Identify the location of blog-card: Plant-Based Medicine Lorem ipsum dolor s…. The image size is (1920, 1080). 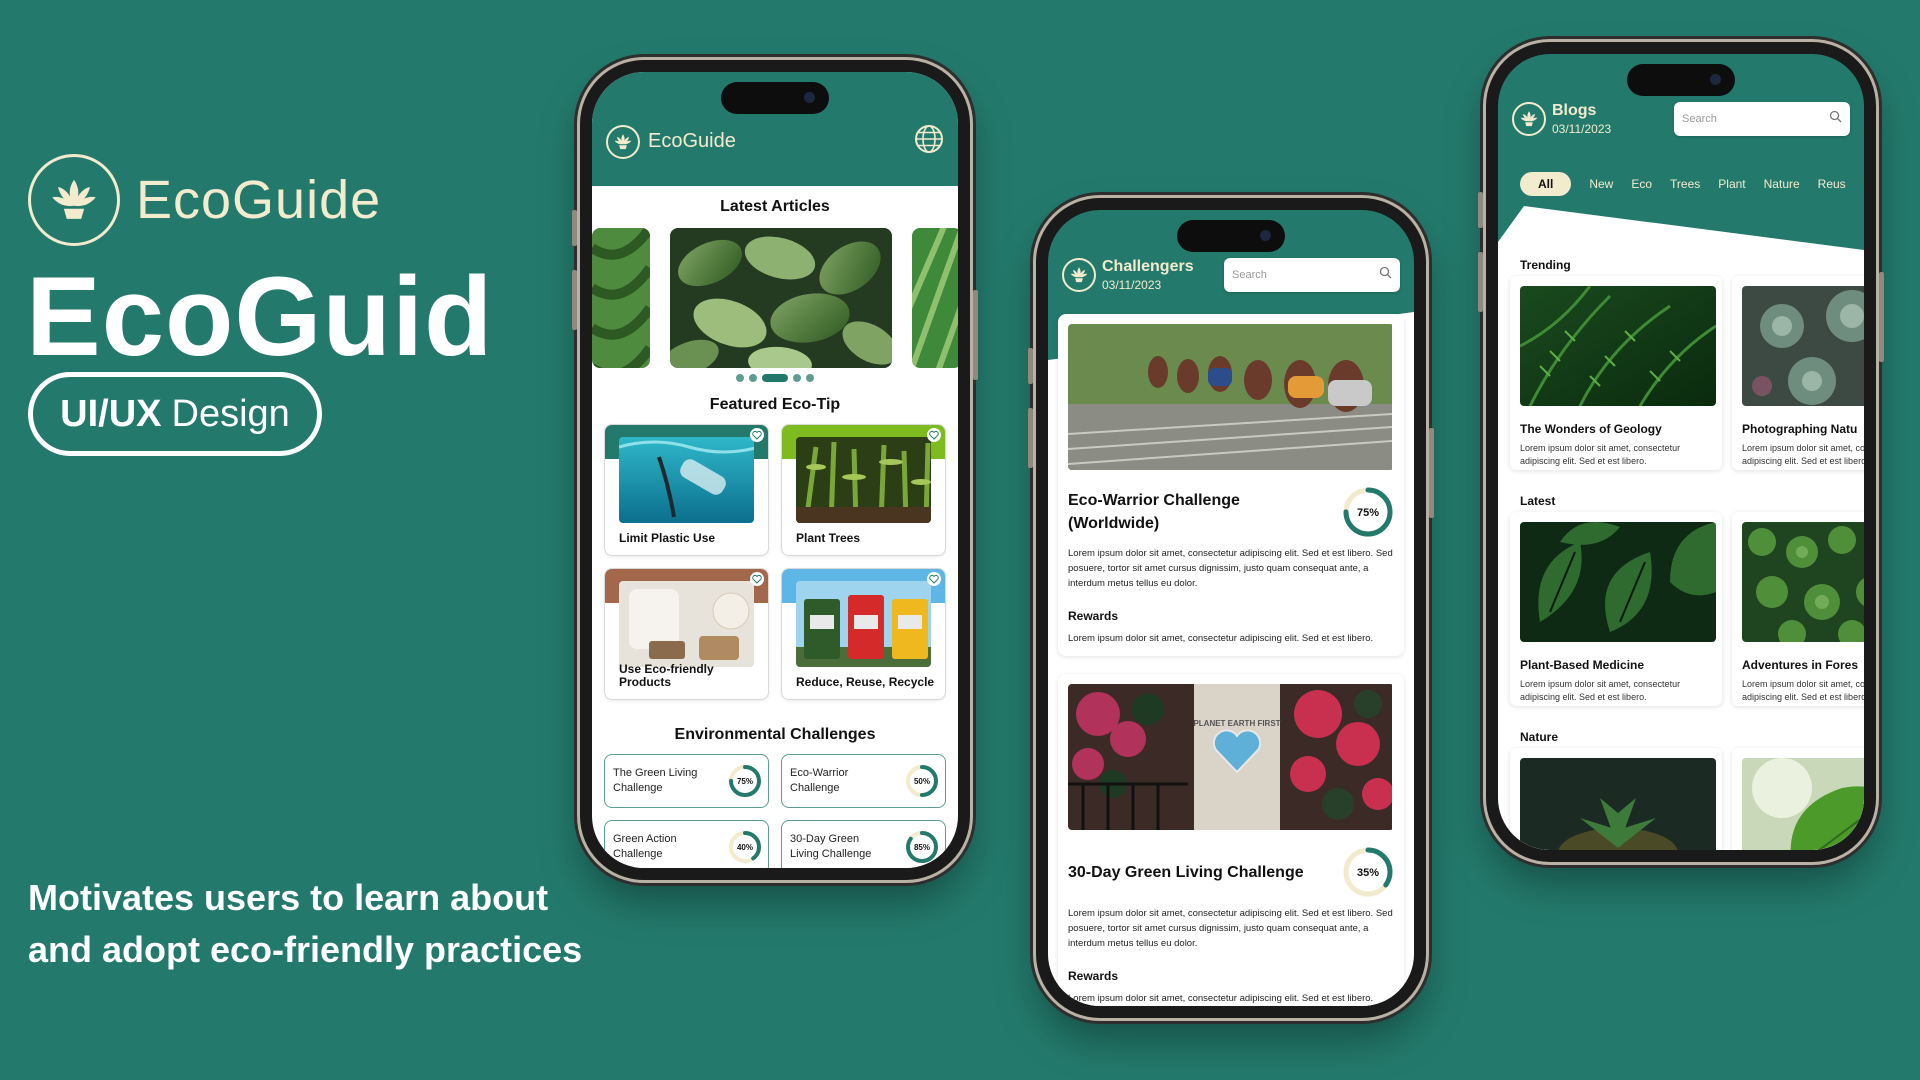
(1616, 609).